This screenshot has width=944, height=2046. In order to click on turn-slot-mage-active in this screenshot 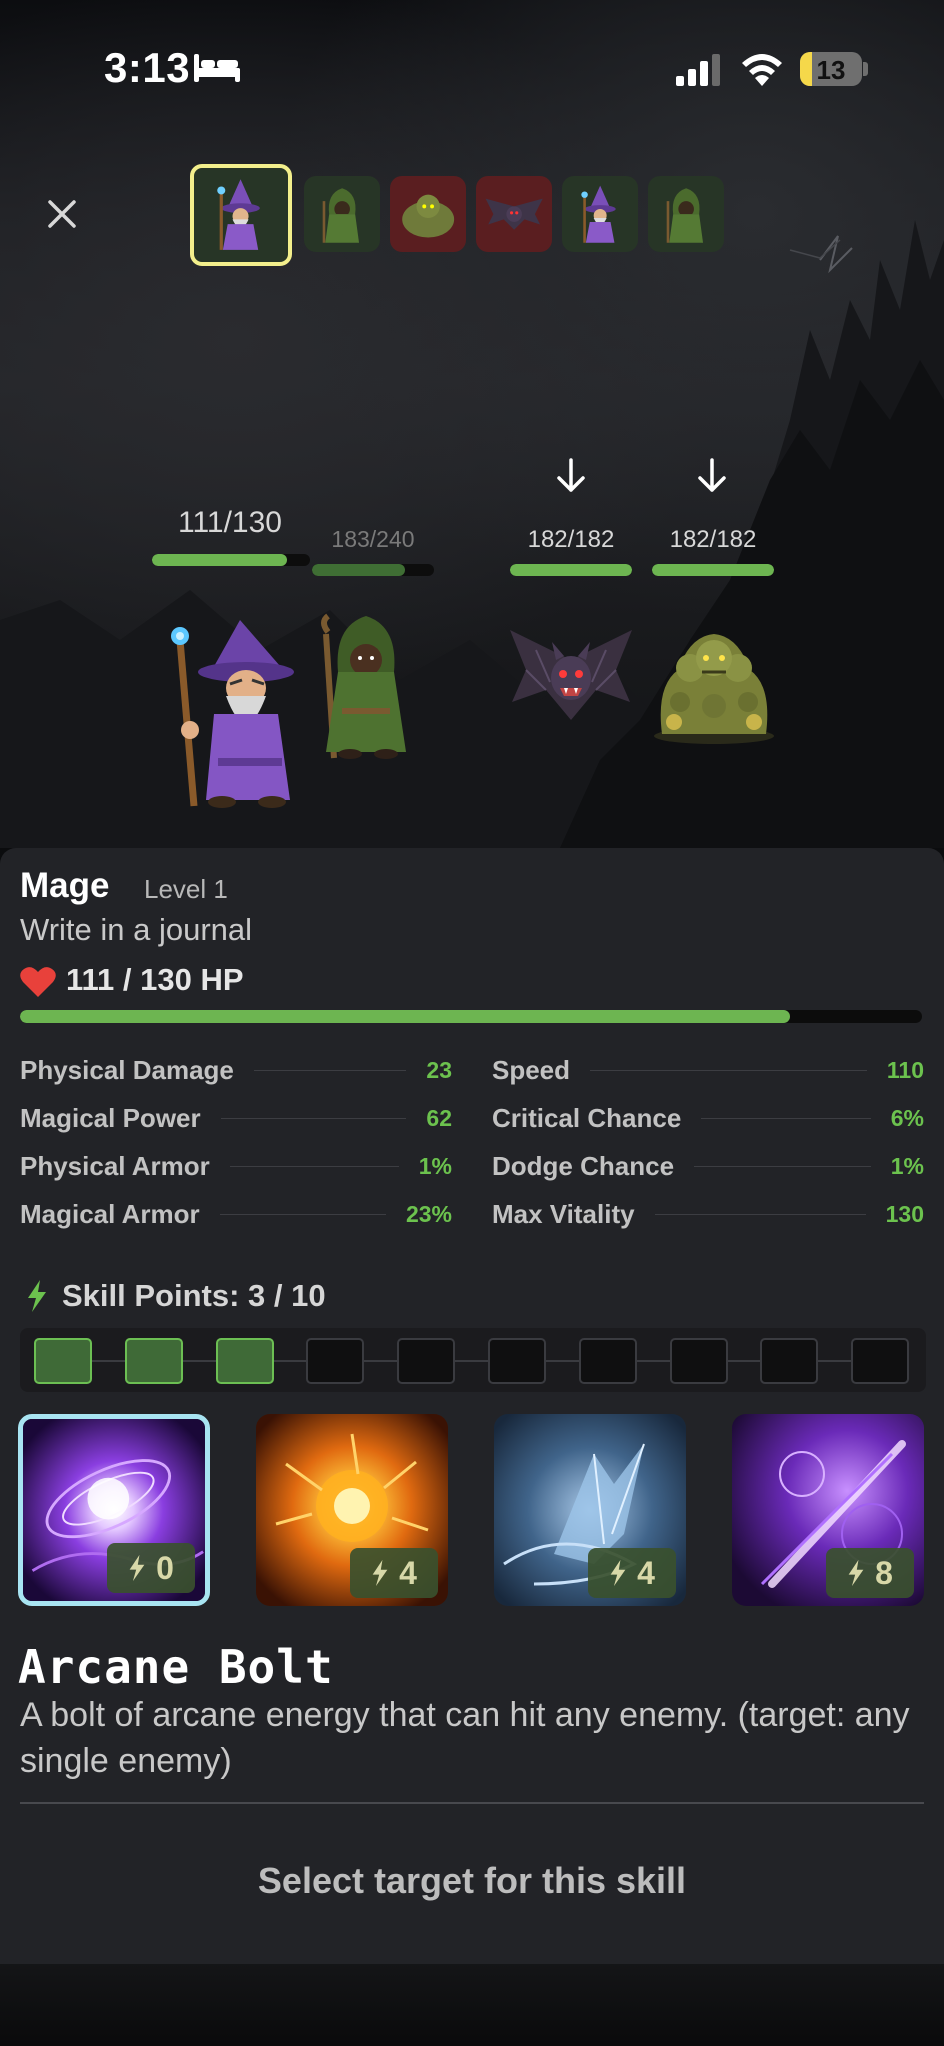, I will do `click(241, 215)`.